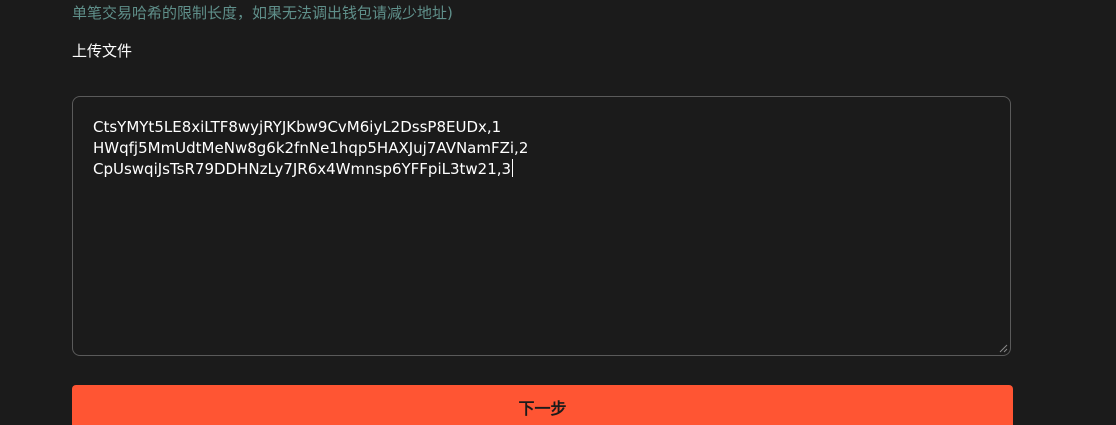  Describe the element at coordinates (542, 405) in the screenshot. I see `next-step-button: 下一步` at that location.